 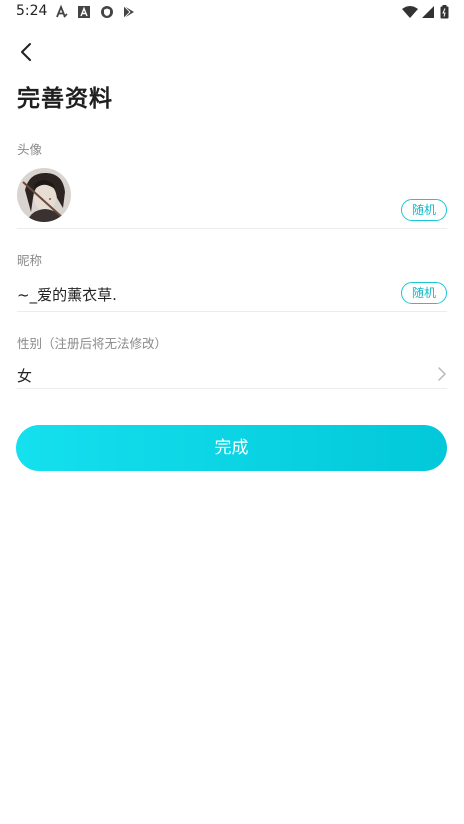 I want to click on random-nickname-button: 随机, so click(x=424, y=293).